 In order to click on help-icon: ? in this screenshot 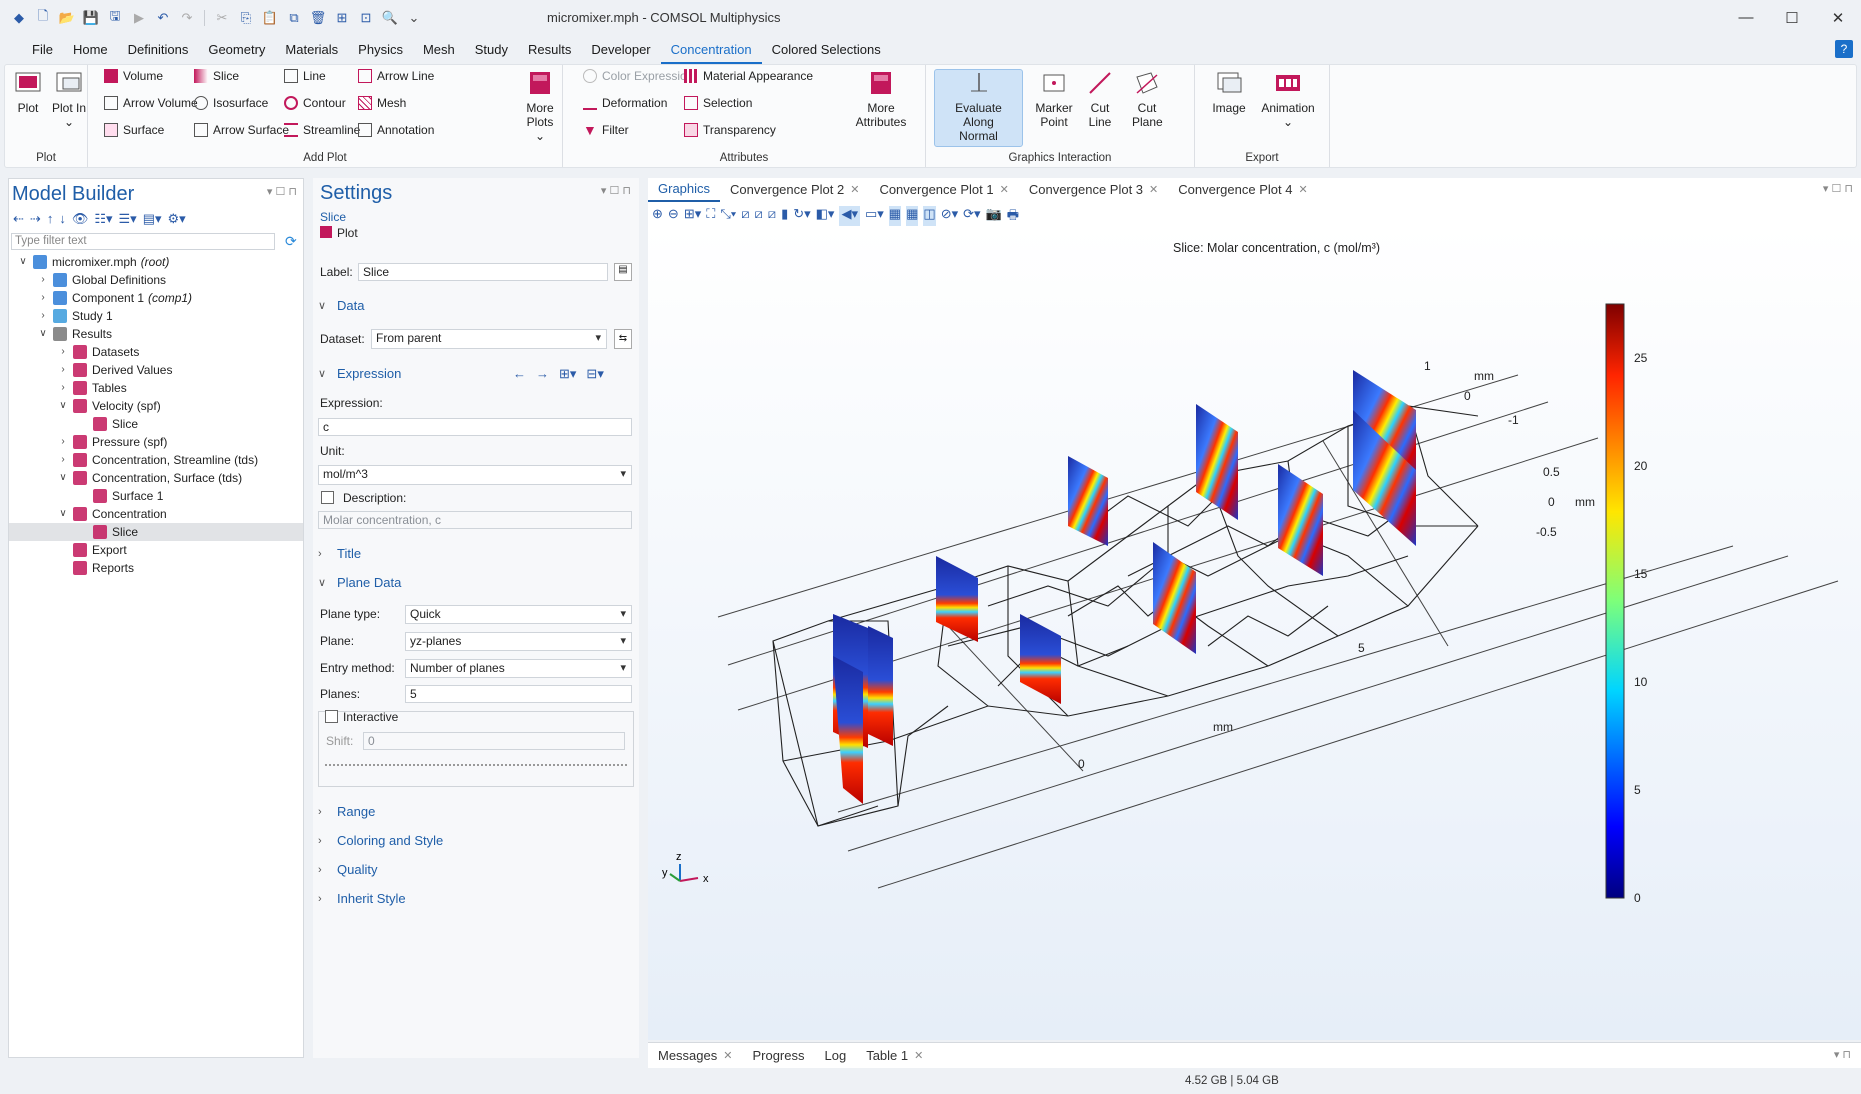, I will do `click(1844, 49)`.